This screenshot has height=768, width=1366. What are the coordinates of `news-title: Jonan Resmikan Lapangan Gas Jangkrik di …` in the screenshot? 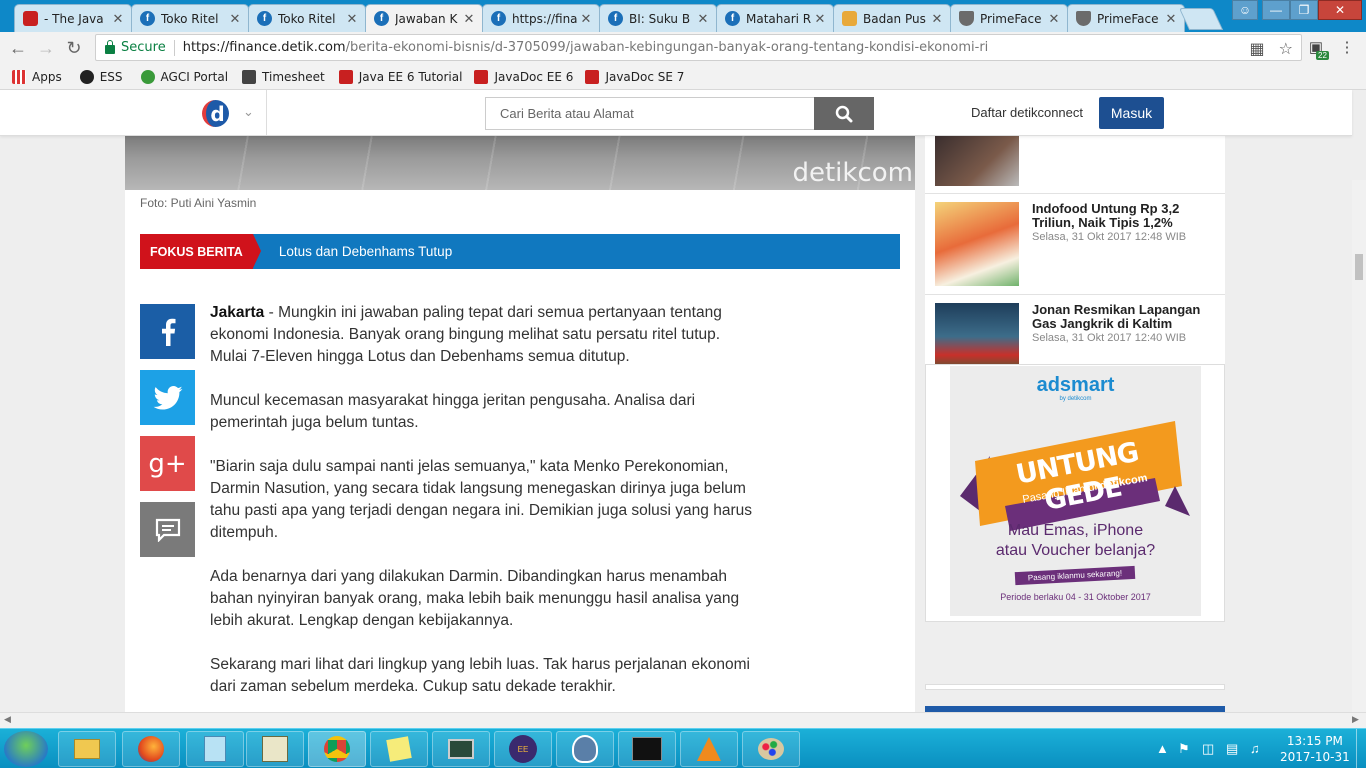 It's located at (1122, 317).